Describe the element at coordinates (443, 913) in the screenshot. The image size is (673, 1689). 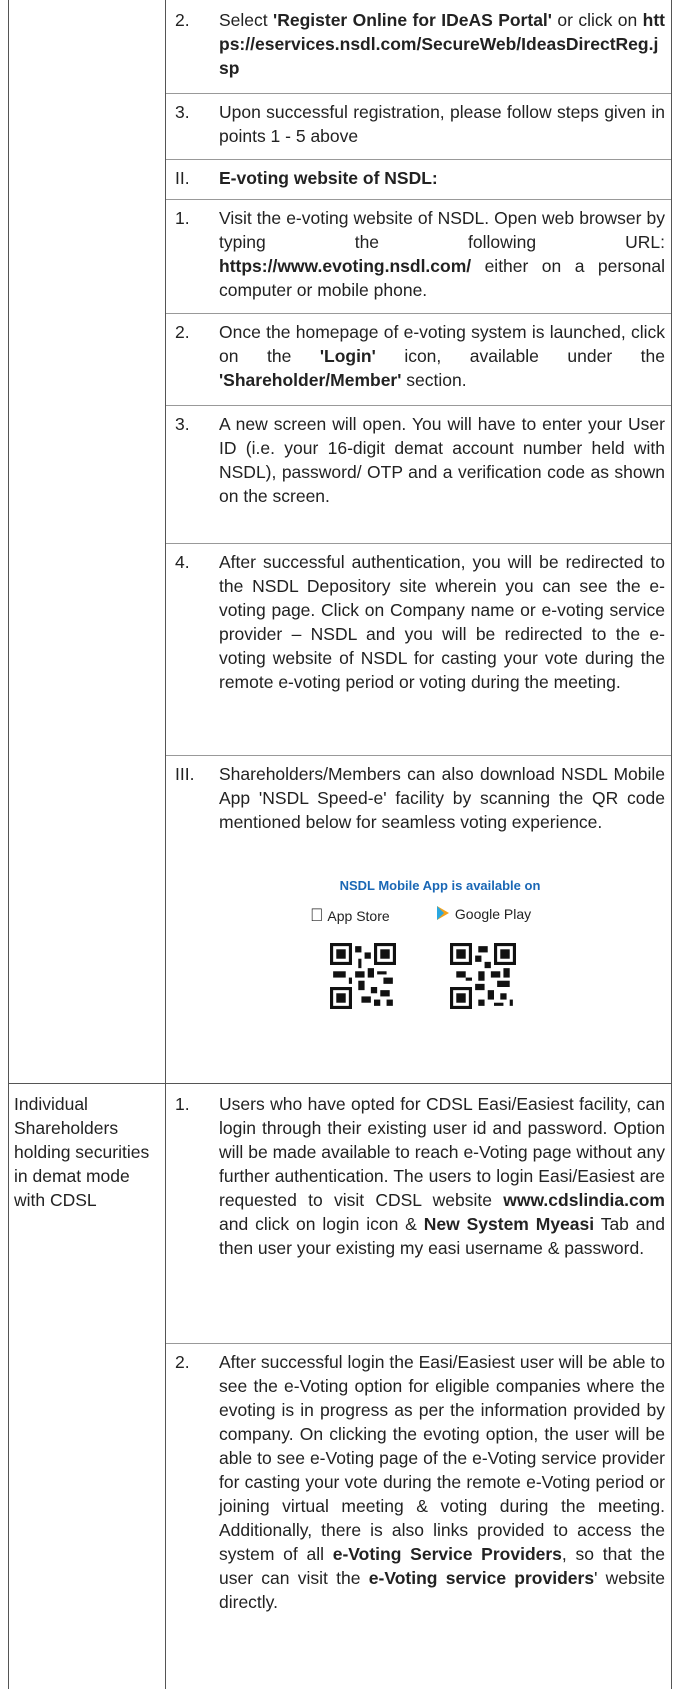
I see `google-play-icon` at that location.